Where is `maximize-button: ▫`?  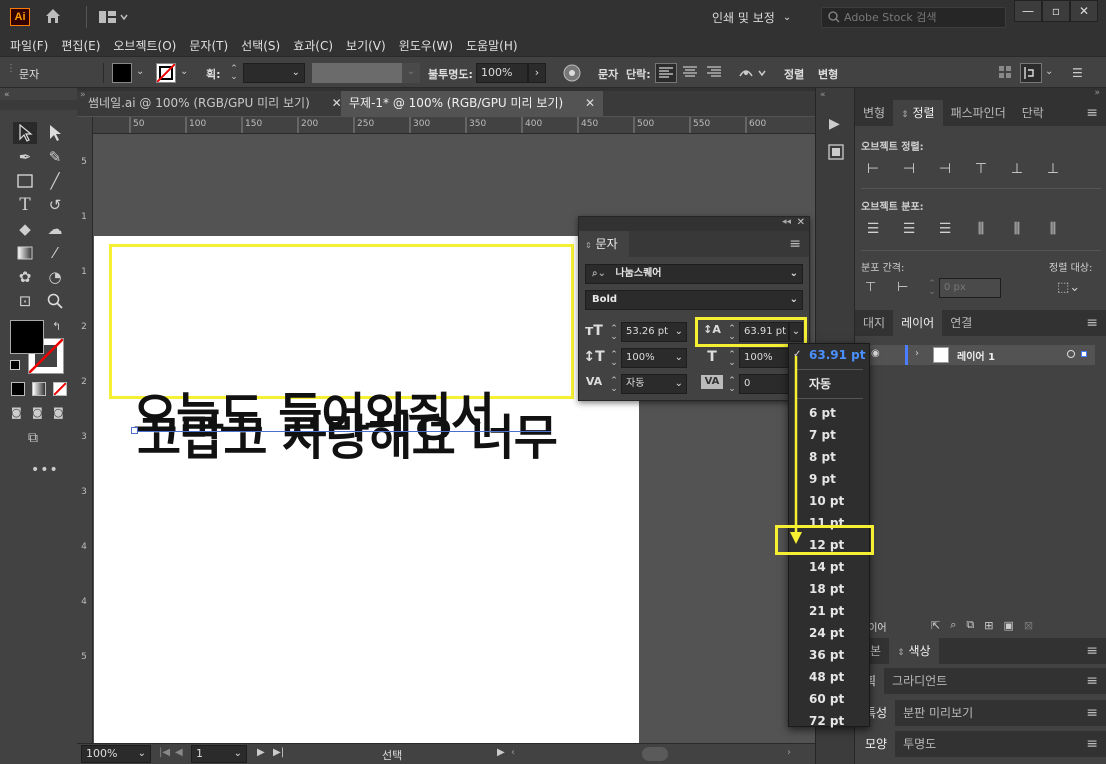
maximize-button: ▫ is located at coordinates (1056, 11).